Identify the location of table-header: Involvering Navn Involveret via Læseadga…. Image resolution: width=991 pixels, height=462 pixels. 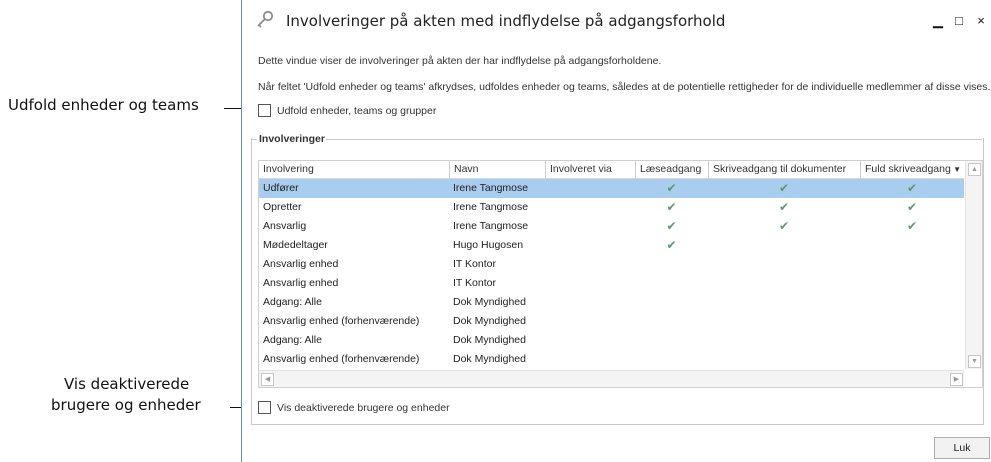
(611, 170).